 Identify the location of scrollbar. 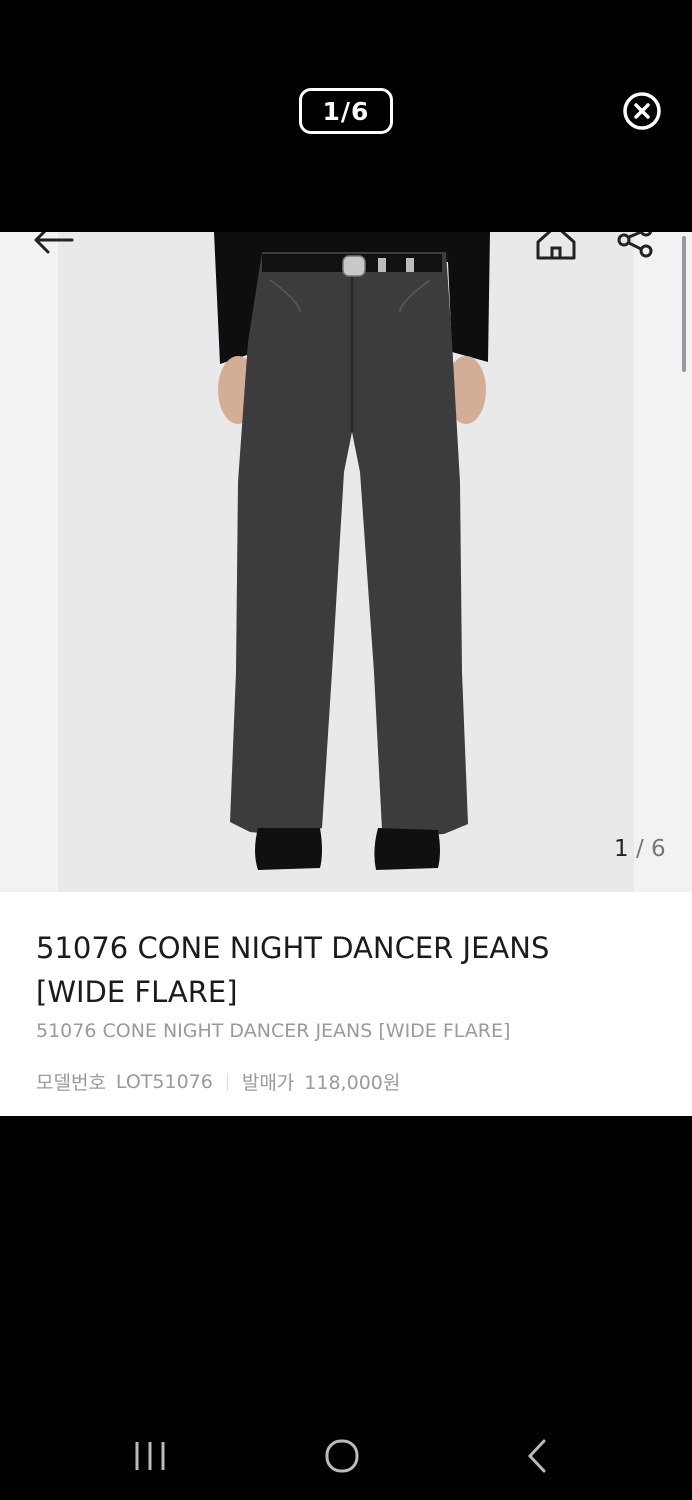
(684, 304).